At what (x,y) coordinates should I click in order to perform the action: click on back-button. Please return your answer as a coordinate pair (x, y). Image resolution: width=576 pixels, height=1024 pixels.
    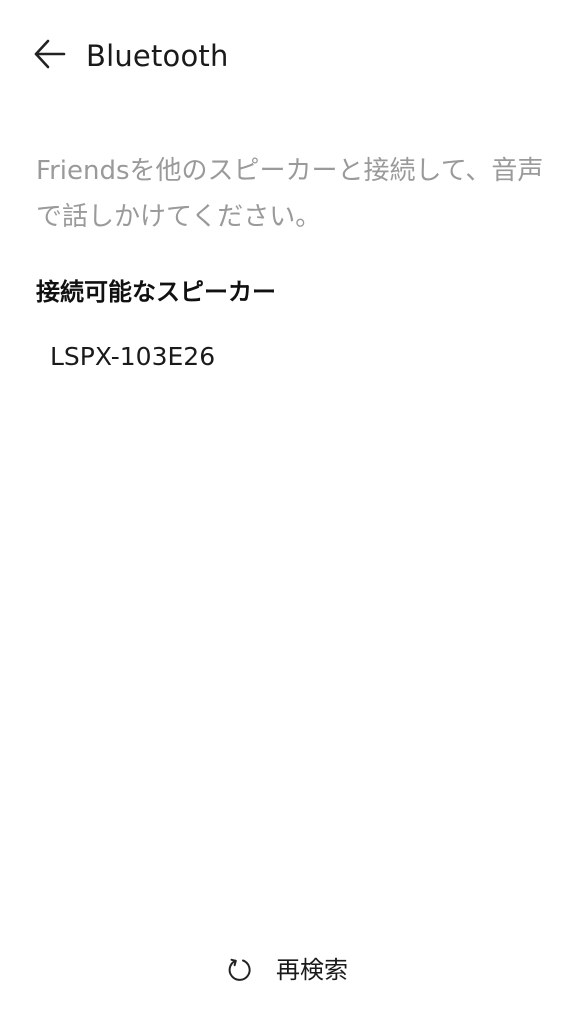
    Looking at the image, I should click on (50, 56).